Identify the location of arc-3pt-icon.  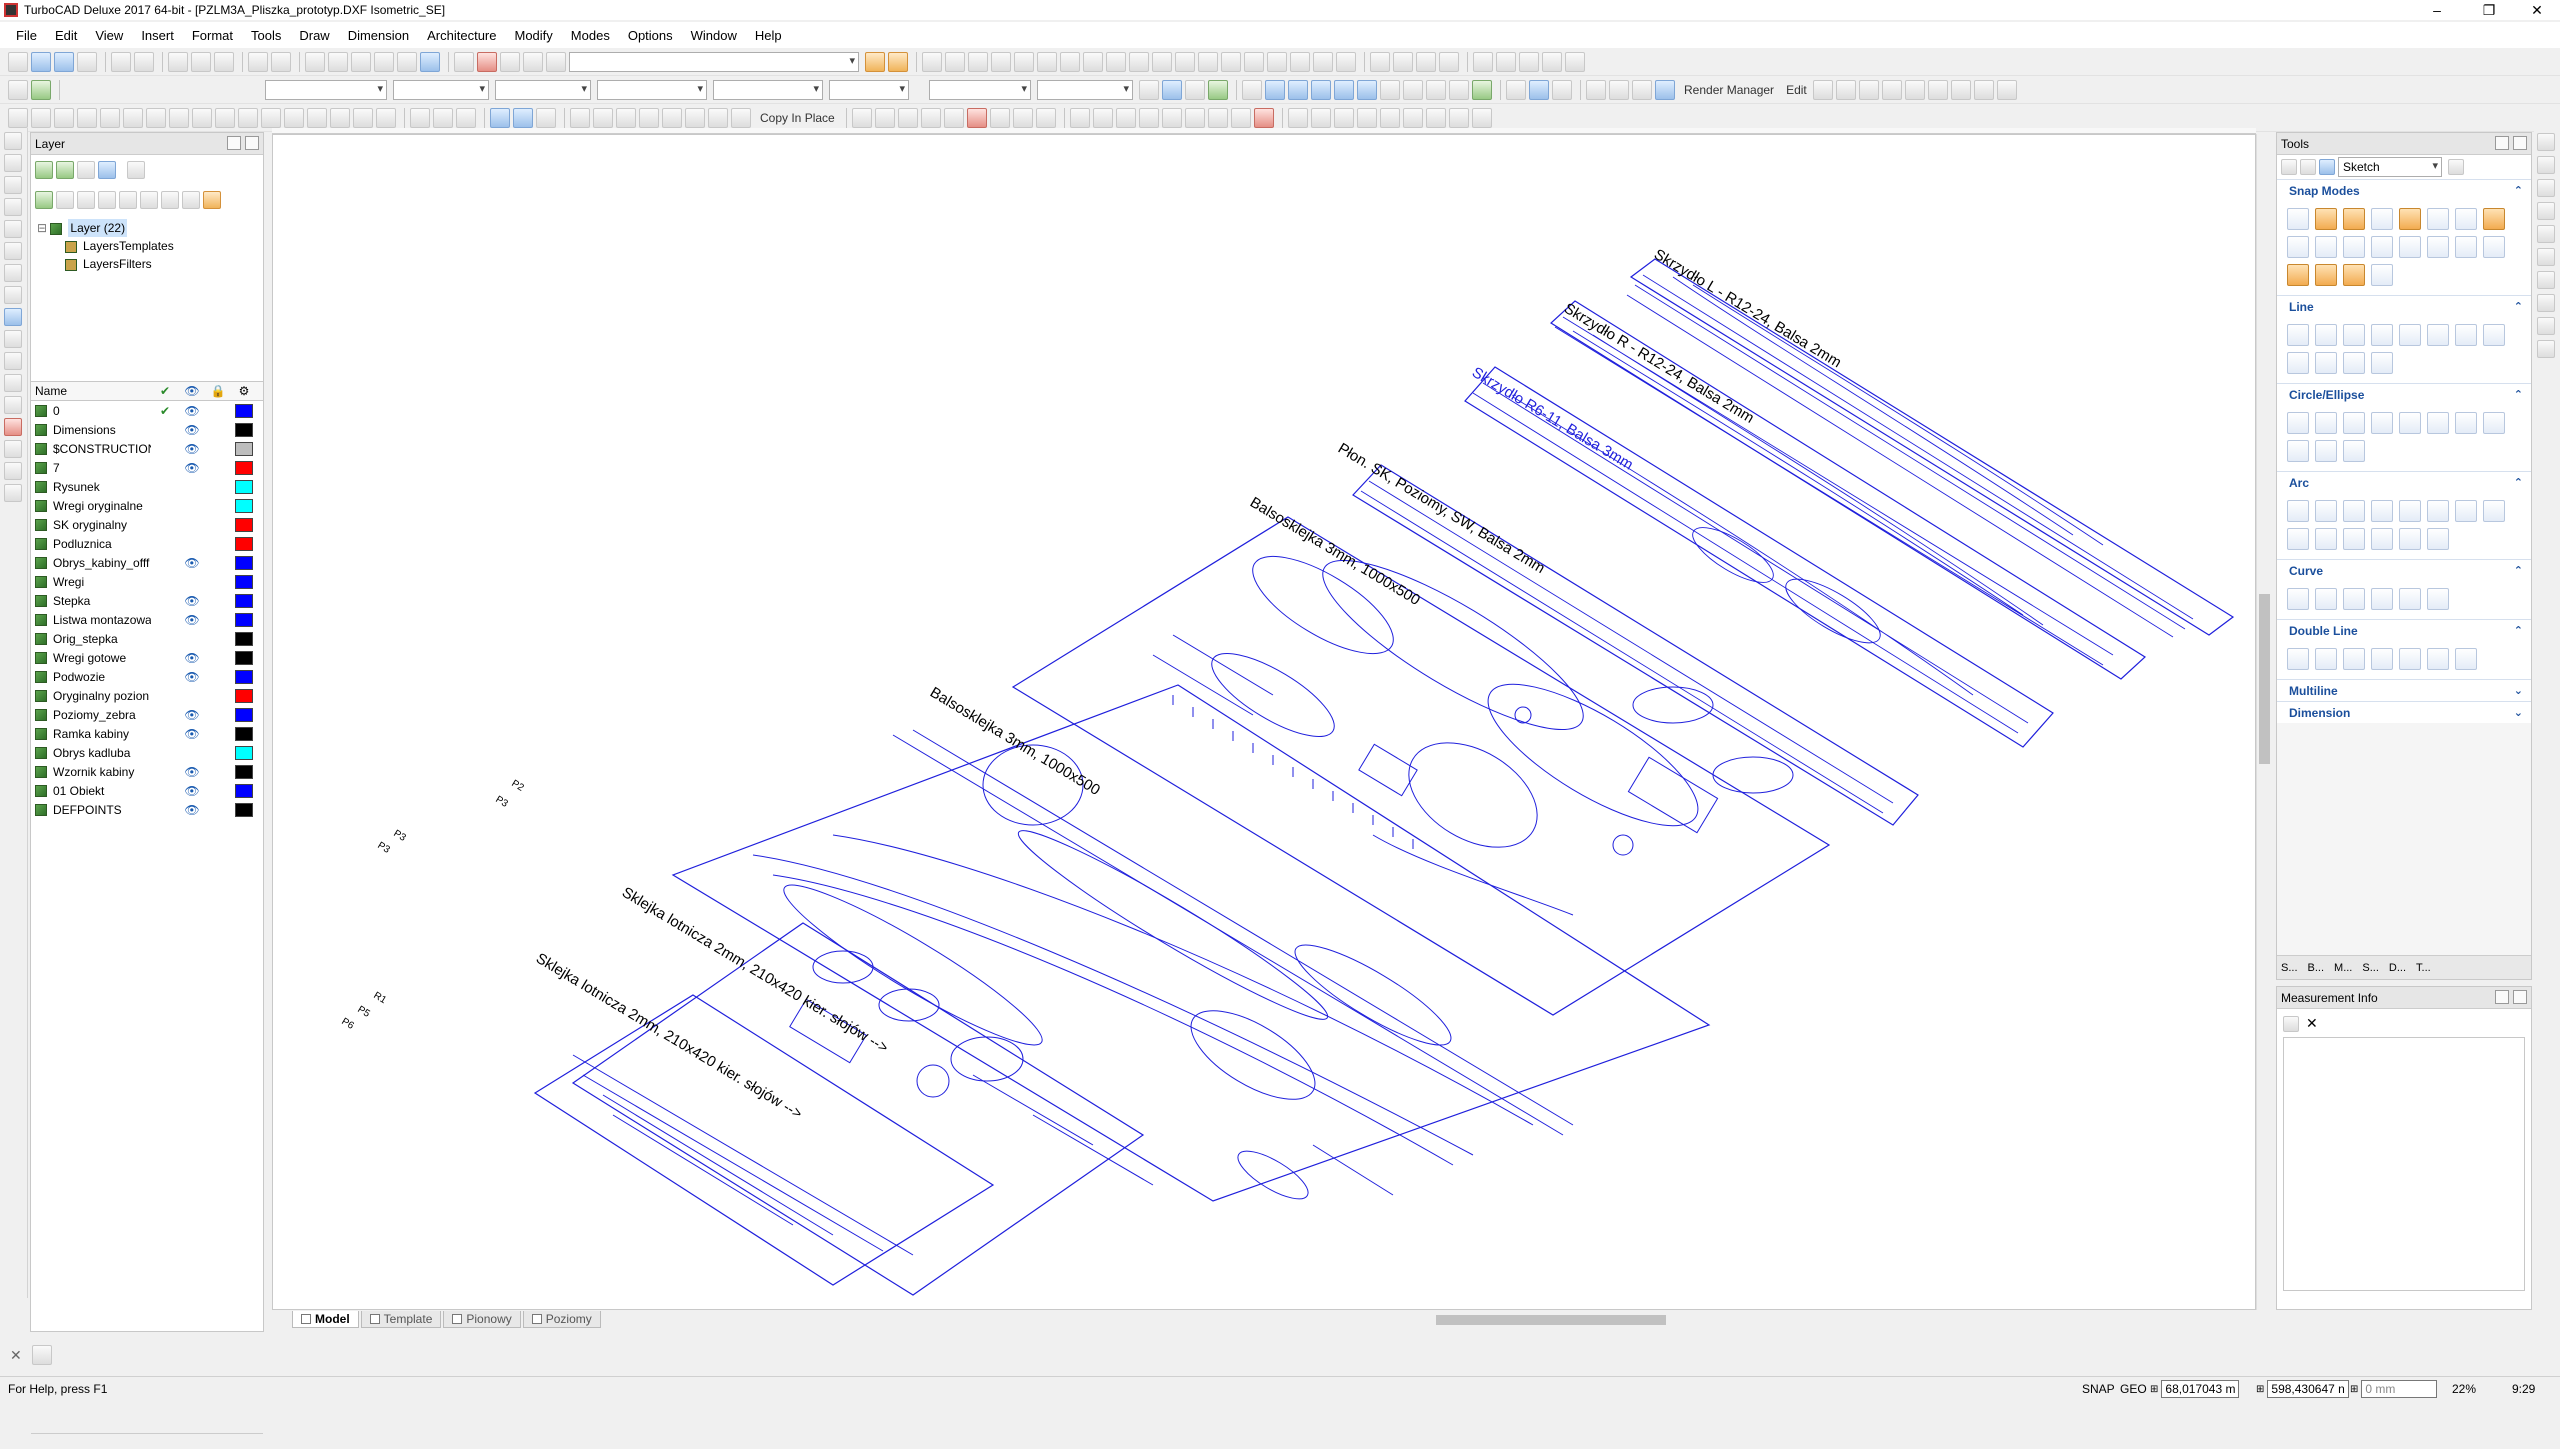
(2354, 511).